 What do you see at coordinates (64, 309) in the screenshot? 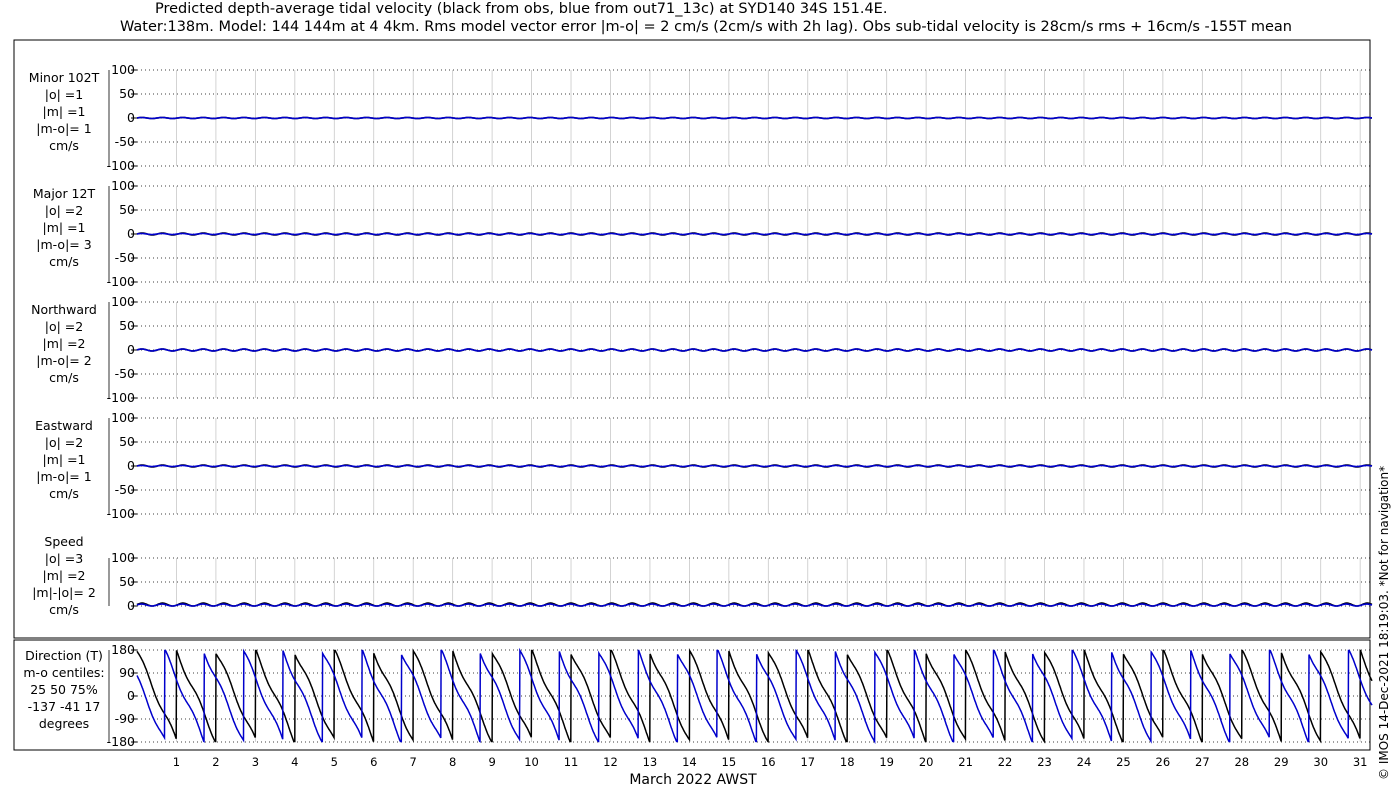
I see `panel-label-line: Northward` at bounding box center [64, 309].